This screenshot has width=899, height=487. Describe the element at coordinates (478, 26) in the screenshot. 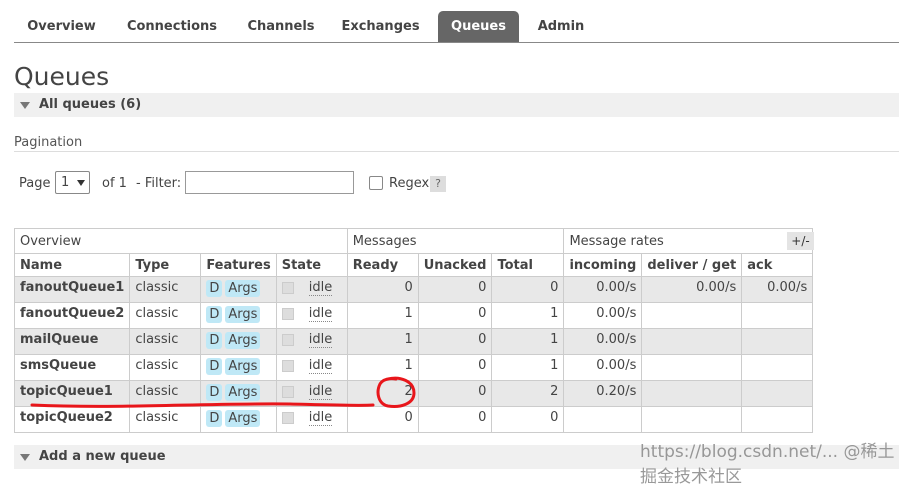

I see `tab-queues: Queues` at that location.